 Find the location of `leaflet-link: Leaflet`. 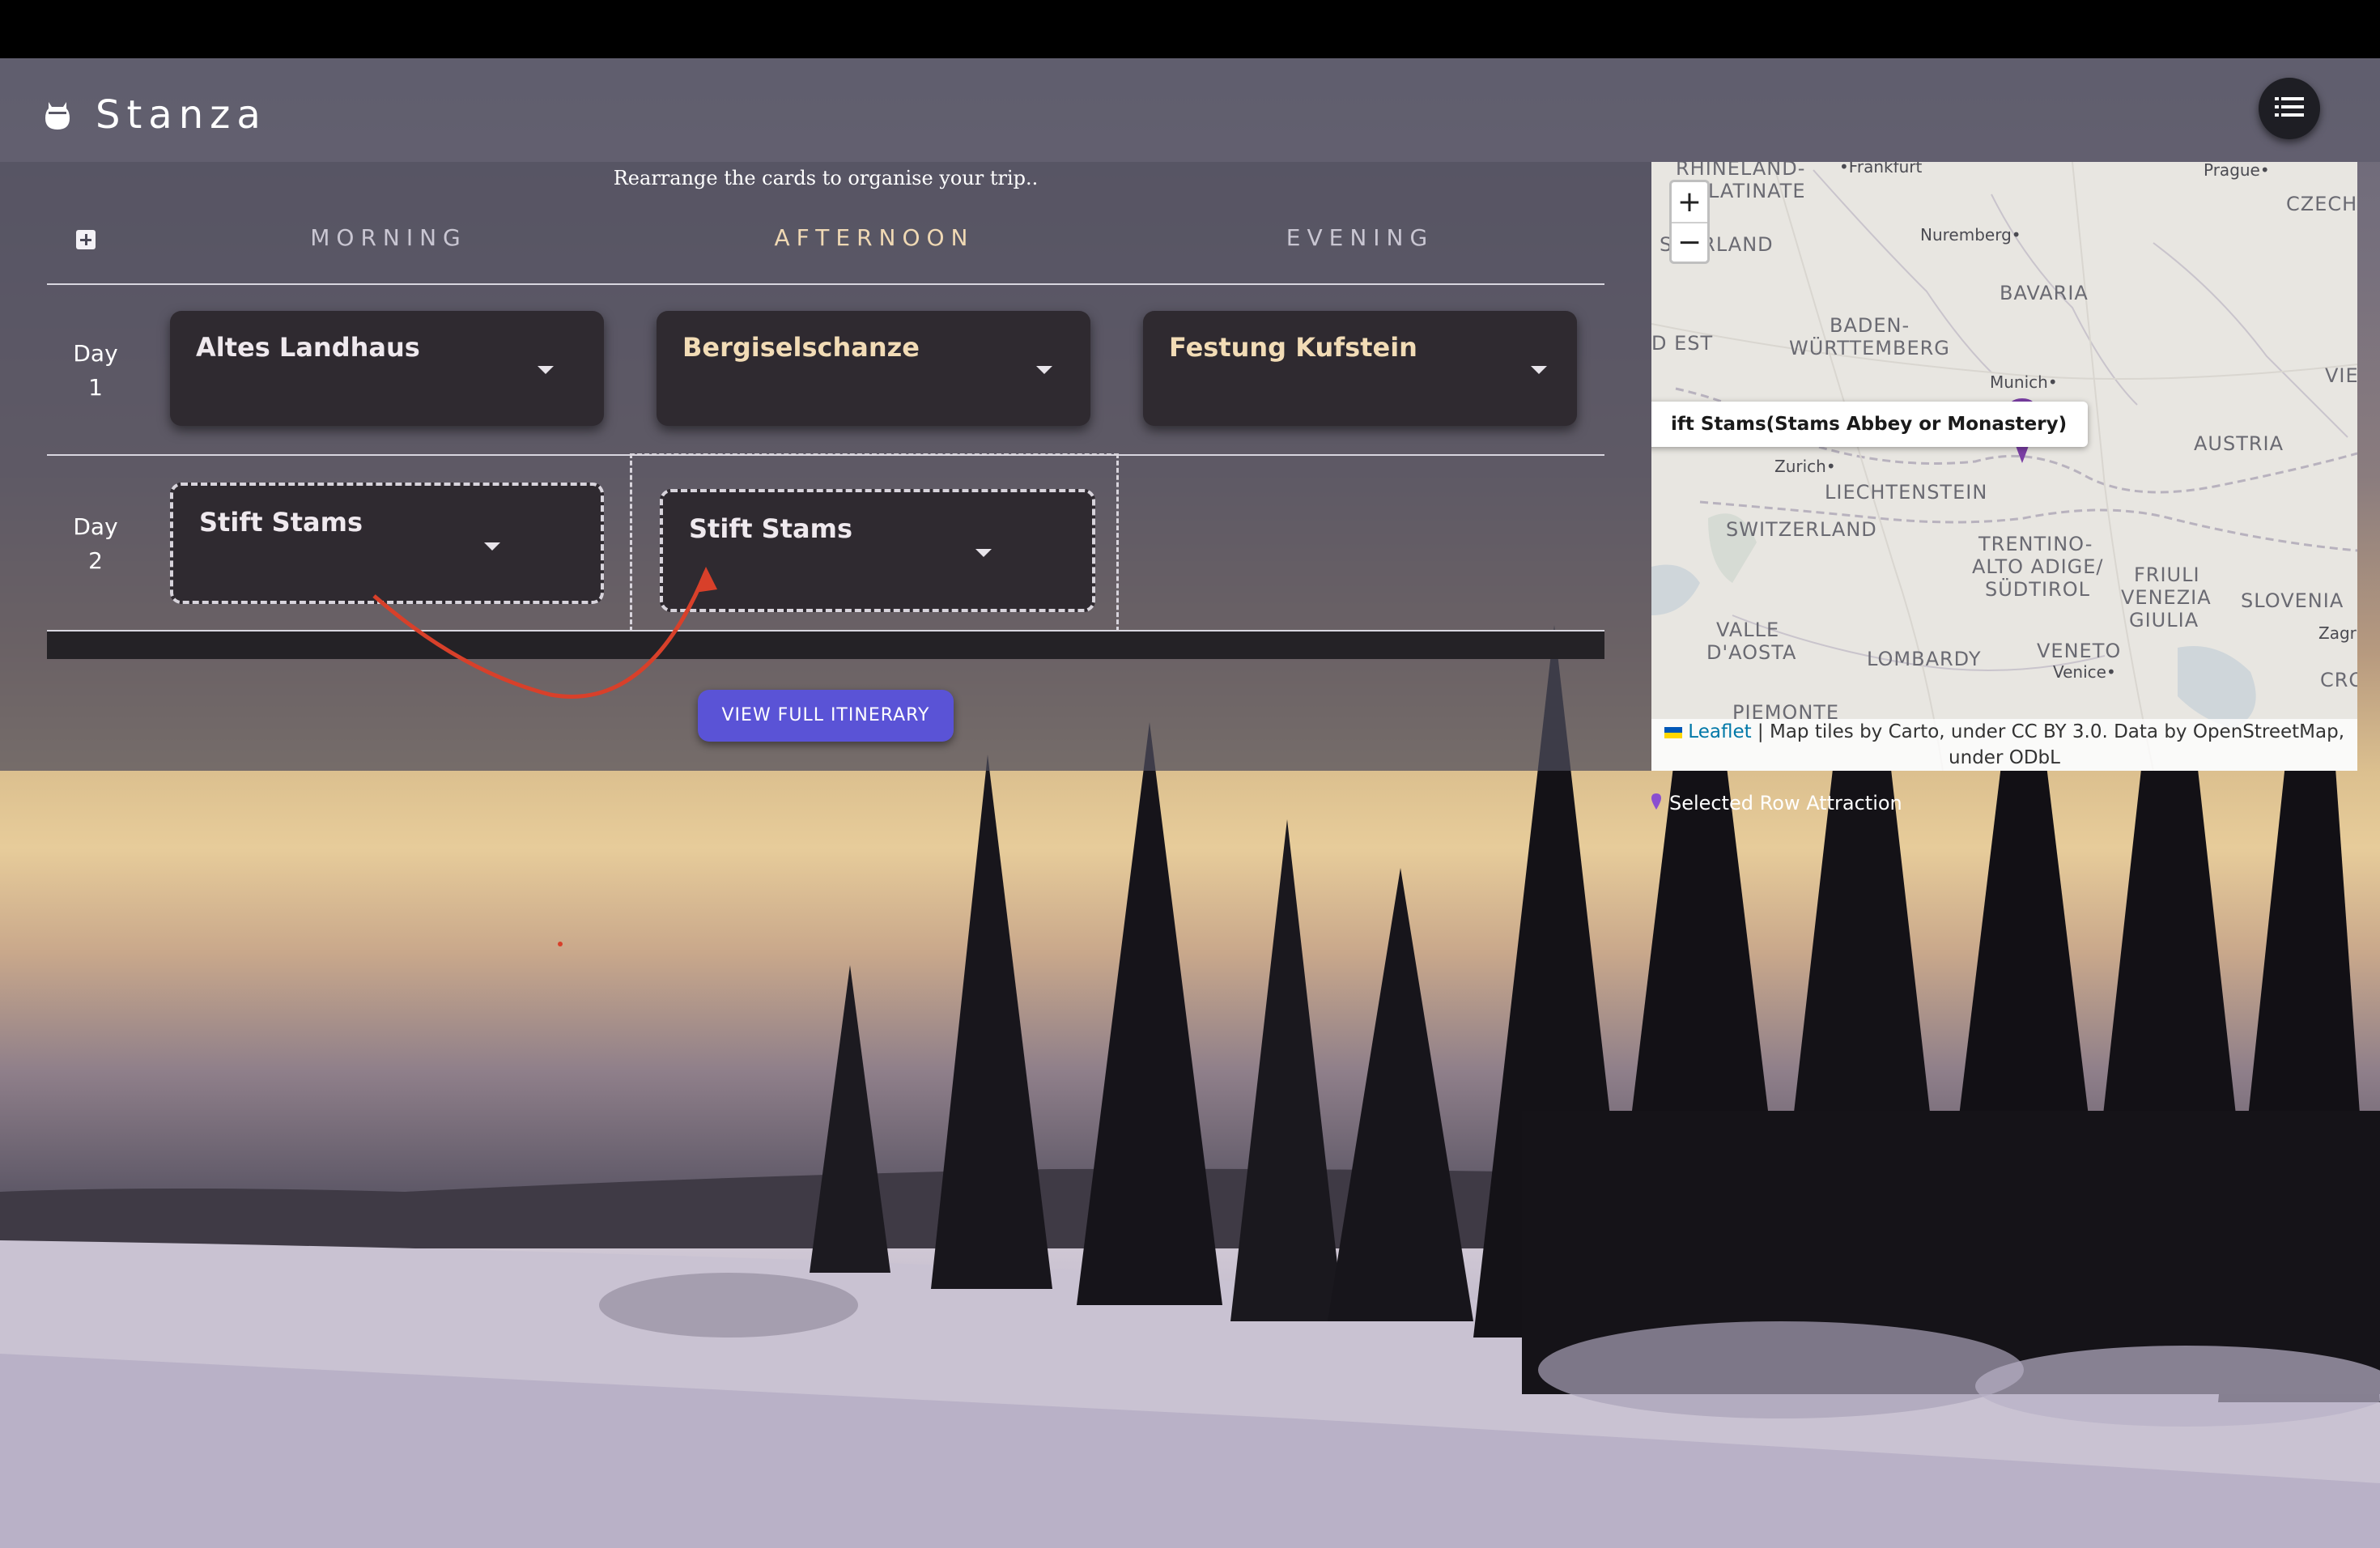

leaflet-link: Leaflet is located at coordinates (1719, 731).